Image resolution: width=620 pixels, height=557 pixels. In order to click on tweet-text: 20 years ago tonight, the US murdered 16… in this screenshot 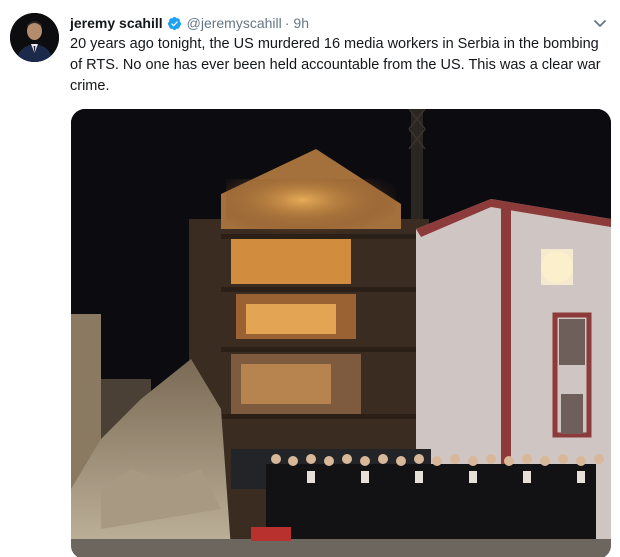, I will do `click(335, 65)`.